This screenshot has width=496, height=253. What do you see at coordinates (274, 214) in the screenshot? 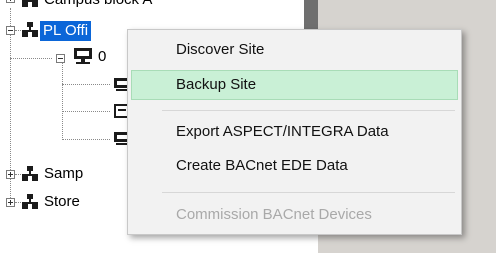
I see `menu-item-commission-bacnet-devices: Commission BACnet Devices` at bounding box center [274, 214].